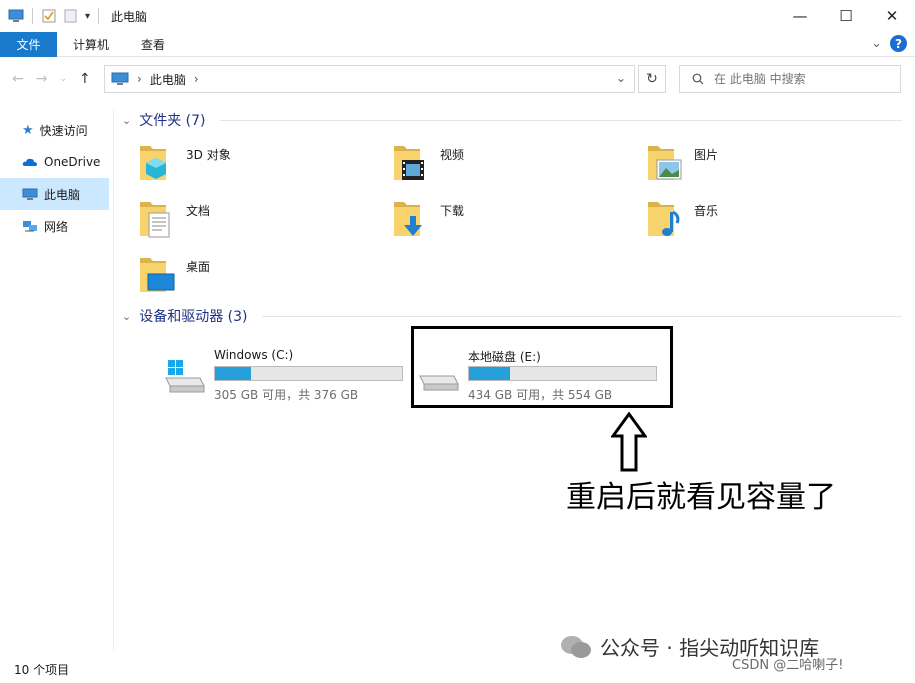 The height and width of the screenshot is (683, 915). I want to click on folder-label: 桌面, so click(198, 267).